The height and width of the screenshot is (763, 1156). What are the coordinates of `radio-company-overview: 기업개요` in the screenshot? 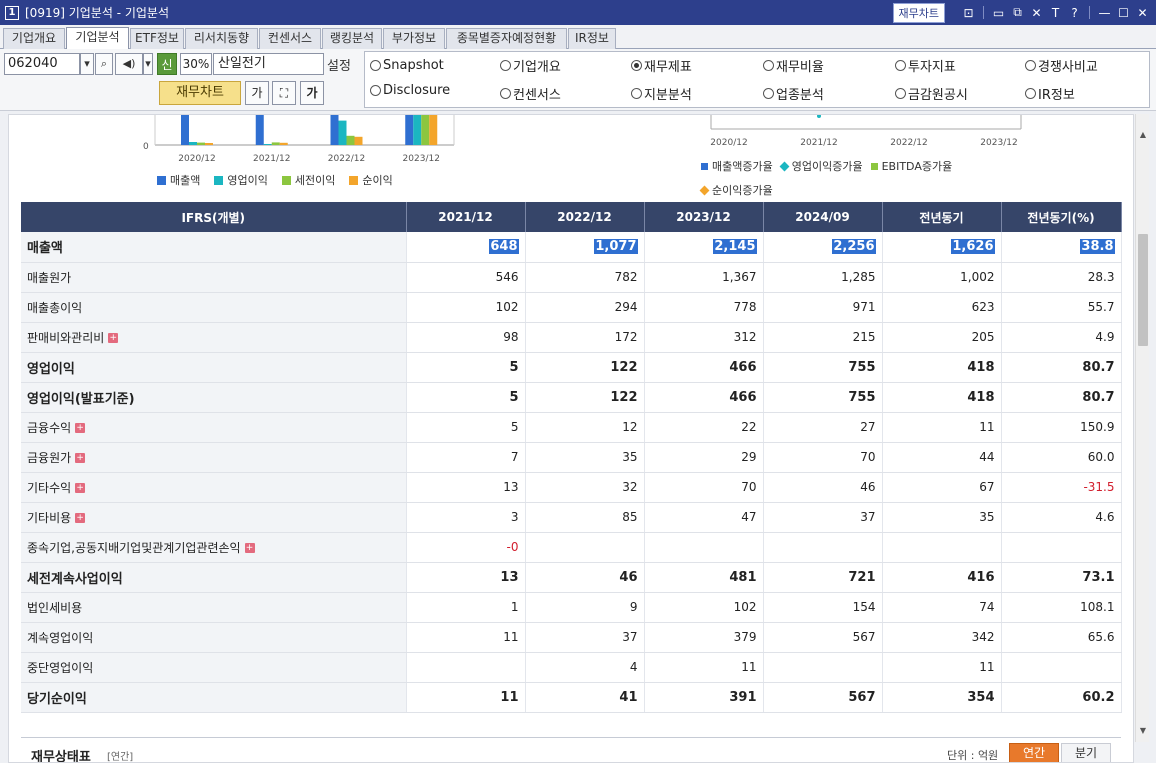 It's located at (530, 65).